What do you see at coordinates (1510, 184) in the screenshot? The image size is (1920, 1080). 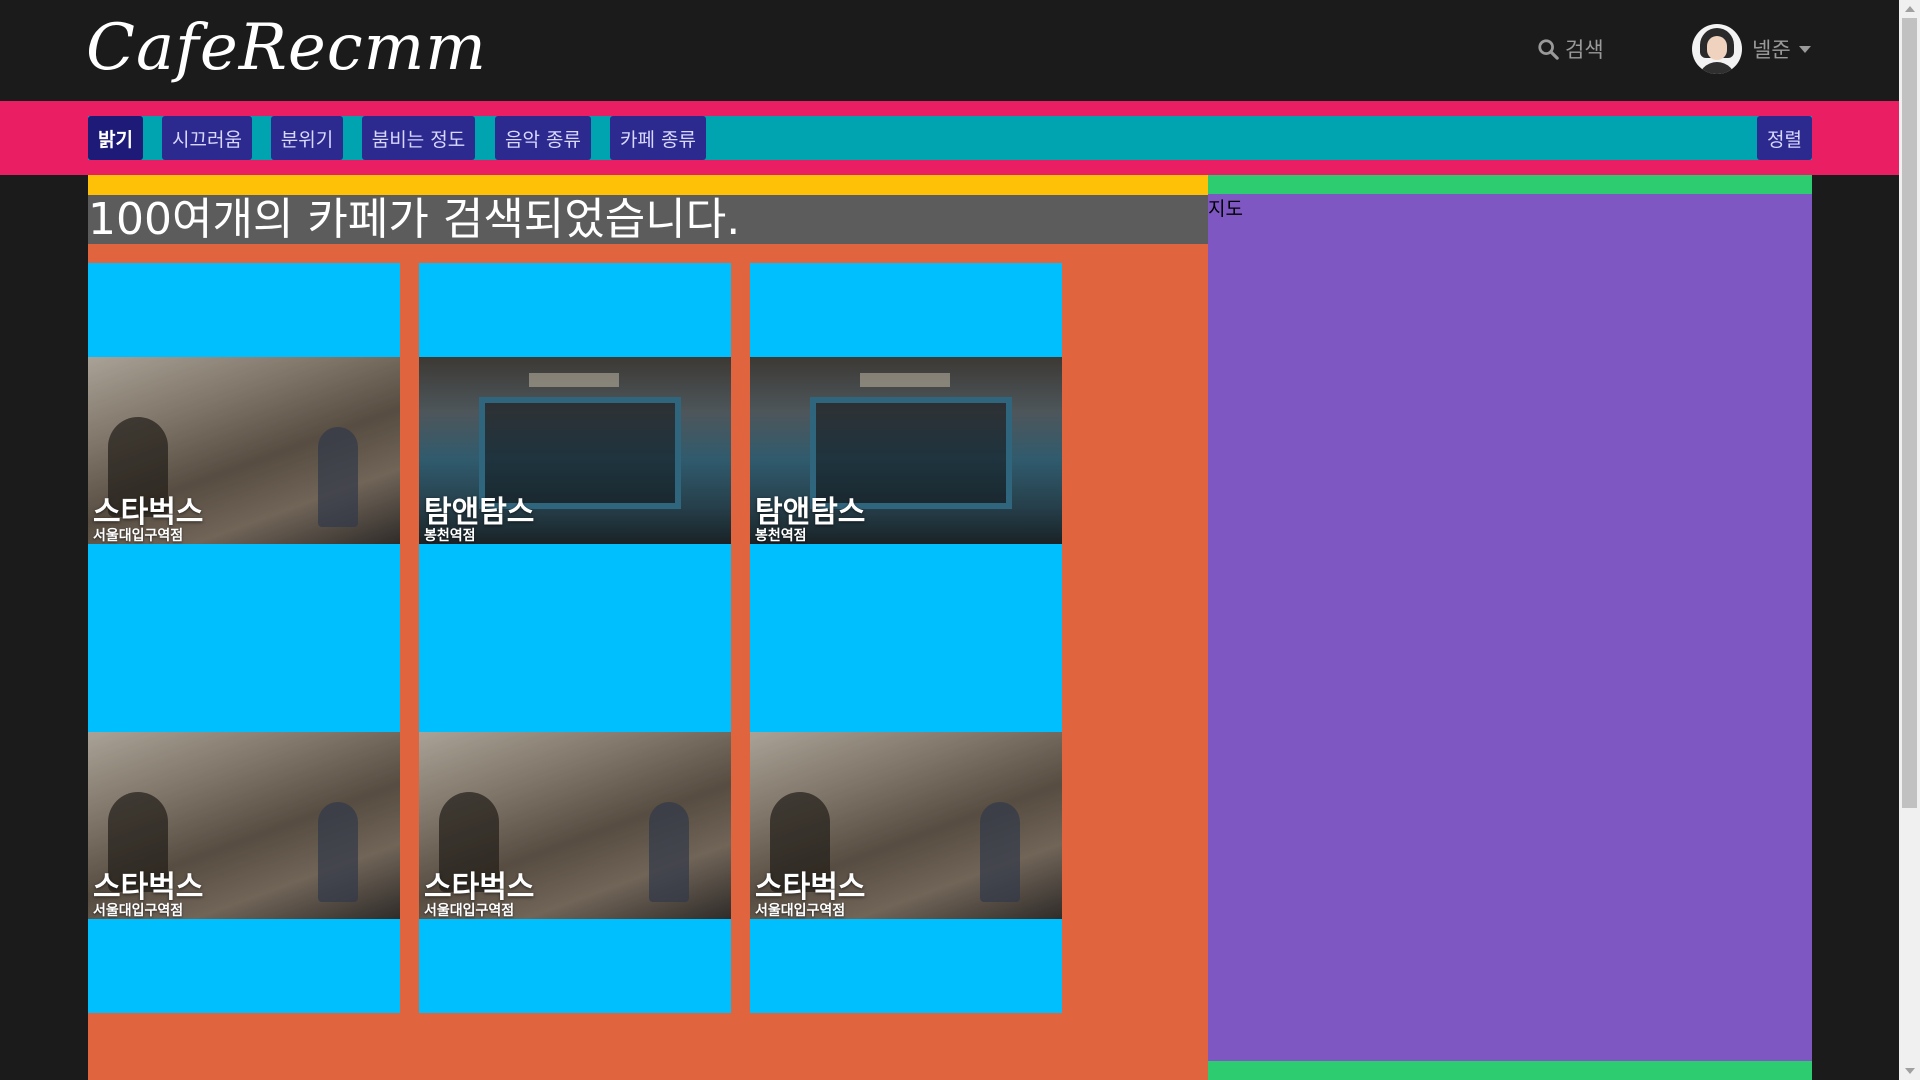 I see `map-top-accent` at bounding box center [1510, 184].